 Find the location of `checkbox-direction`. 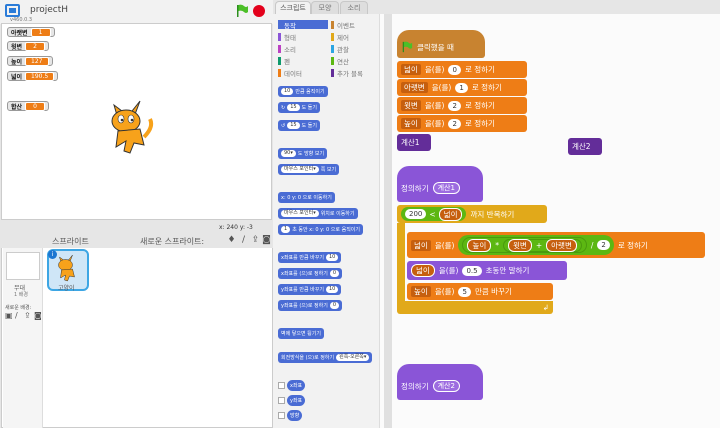

checkbox-direction is located at coordinates (281, 415).